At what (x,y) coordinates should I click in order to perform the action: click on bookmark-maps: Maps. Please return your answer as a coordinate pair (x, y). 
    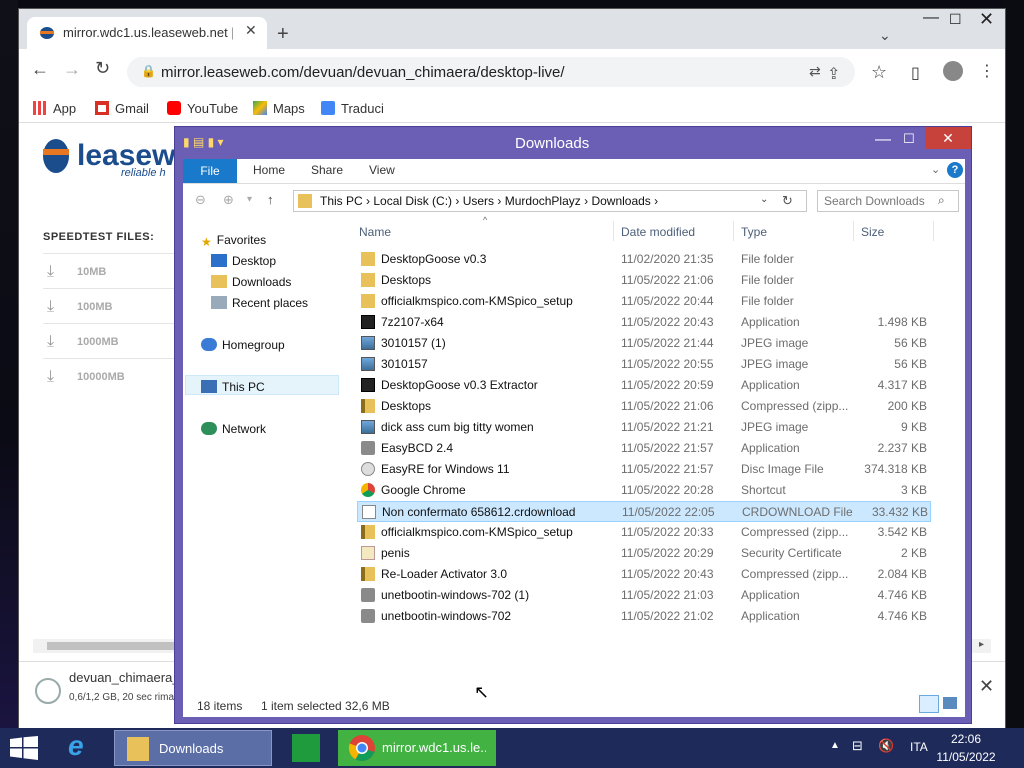
    Looking at the image, I should click on (279, 108).